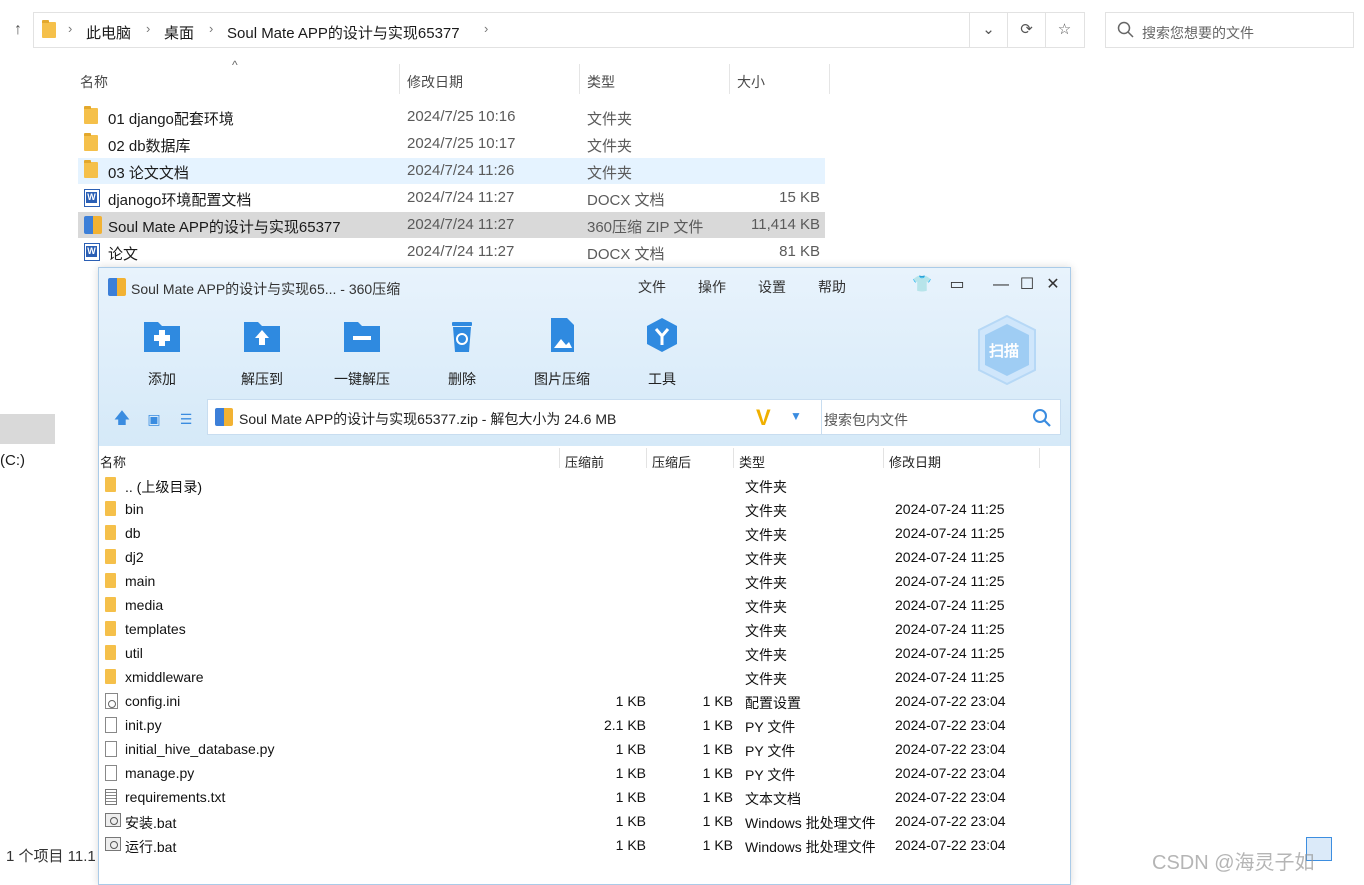 The image size is (1364, 885). Describe the element at coordinates (662, 379) in the screenshot. I see `tool-label: 工具` at that location.